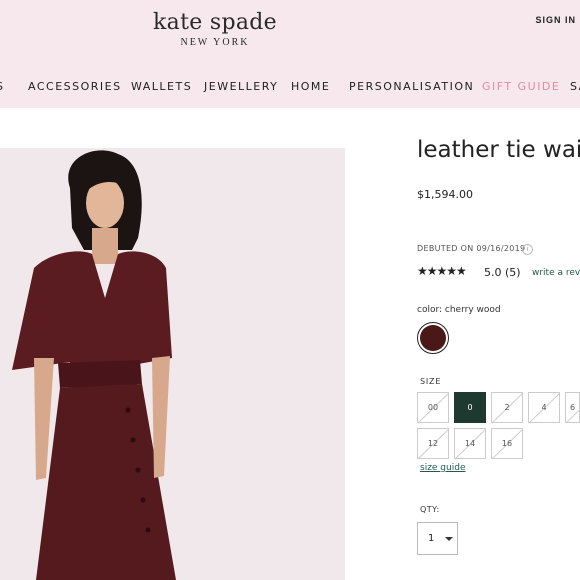  I want to click on size-button-4: 4, so click(544, 407).